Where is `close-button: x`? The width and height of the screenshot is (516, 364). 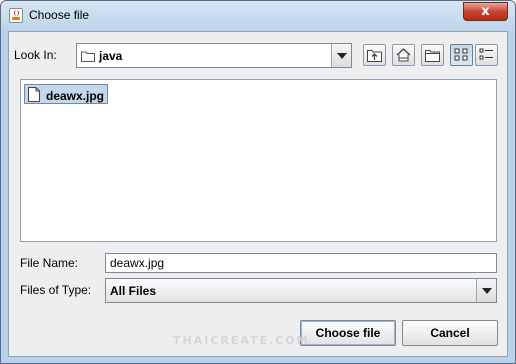 close-button: x is located at coordinates (485, 11).